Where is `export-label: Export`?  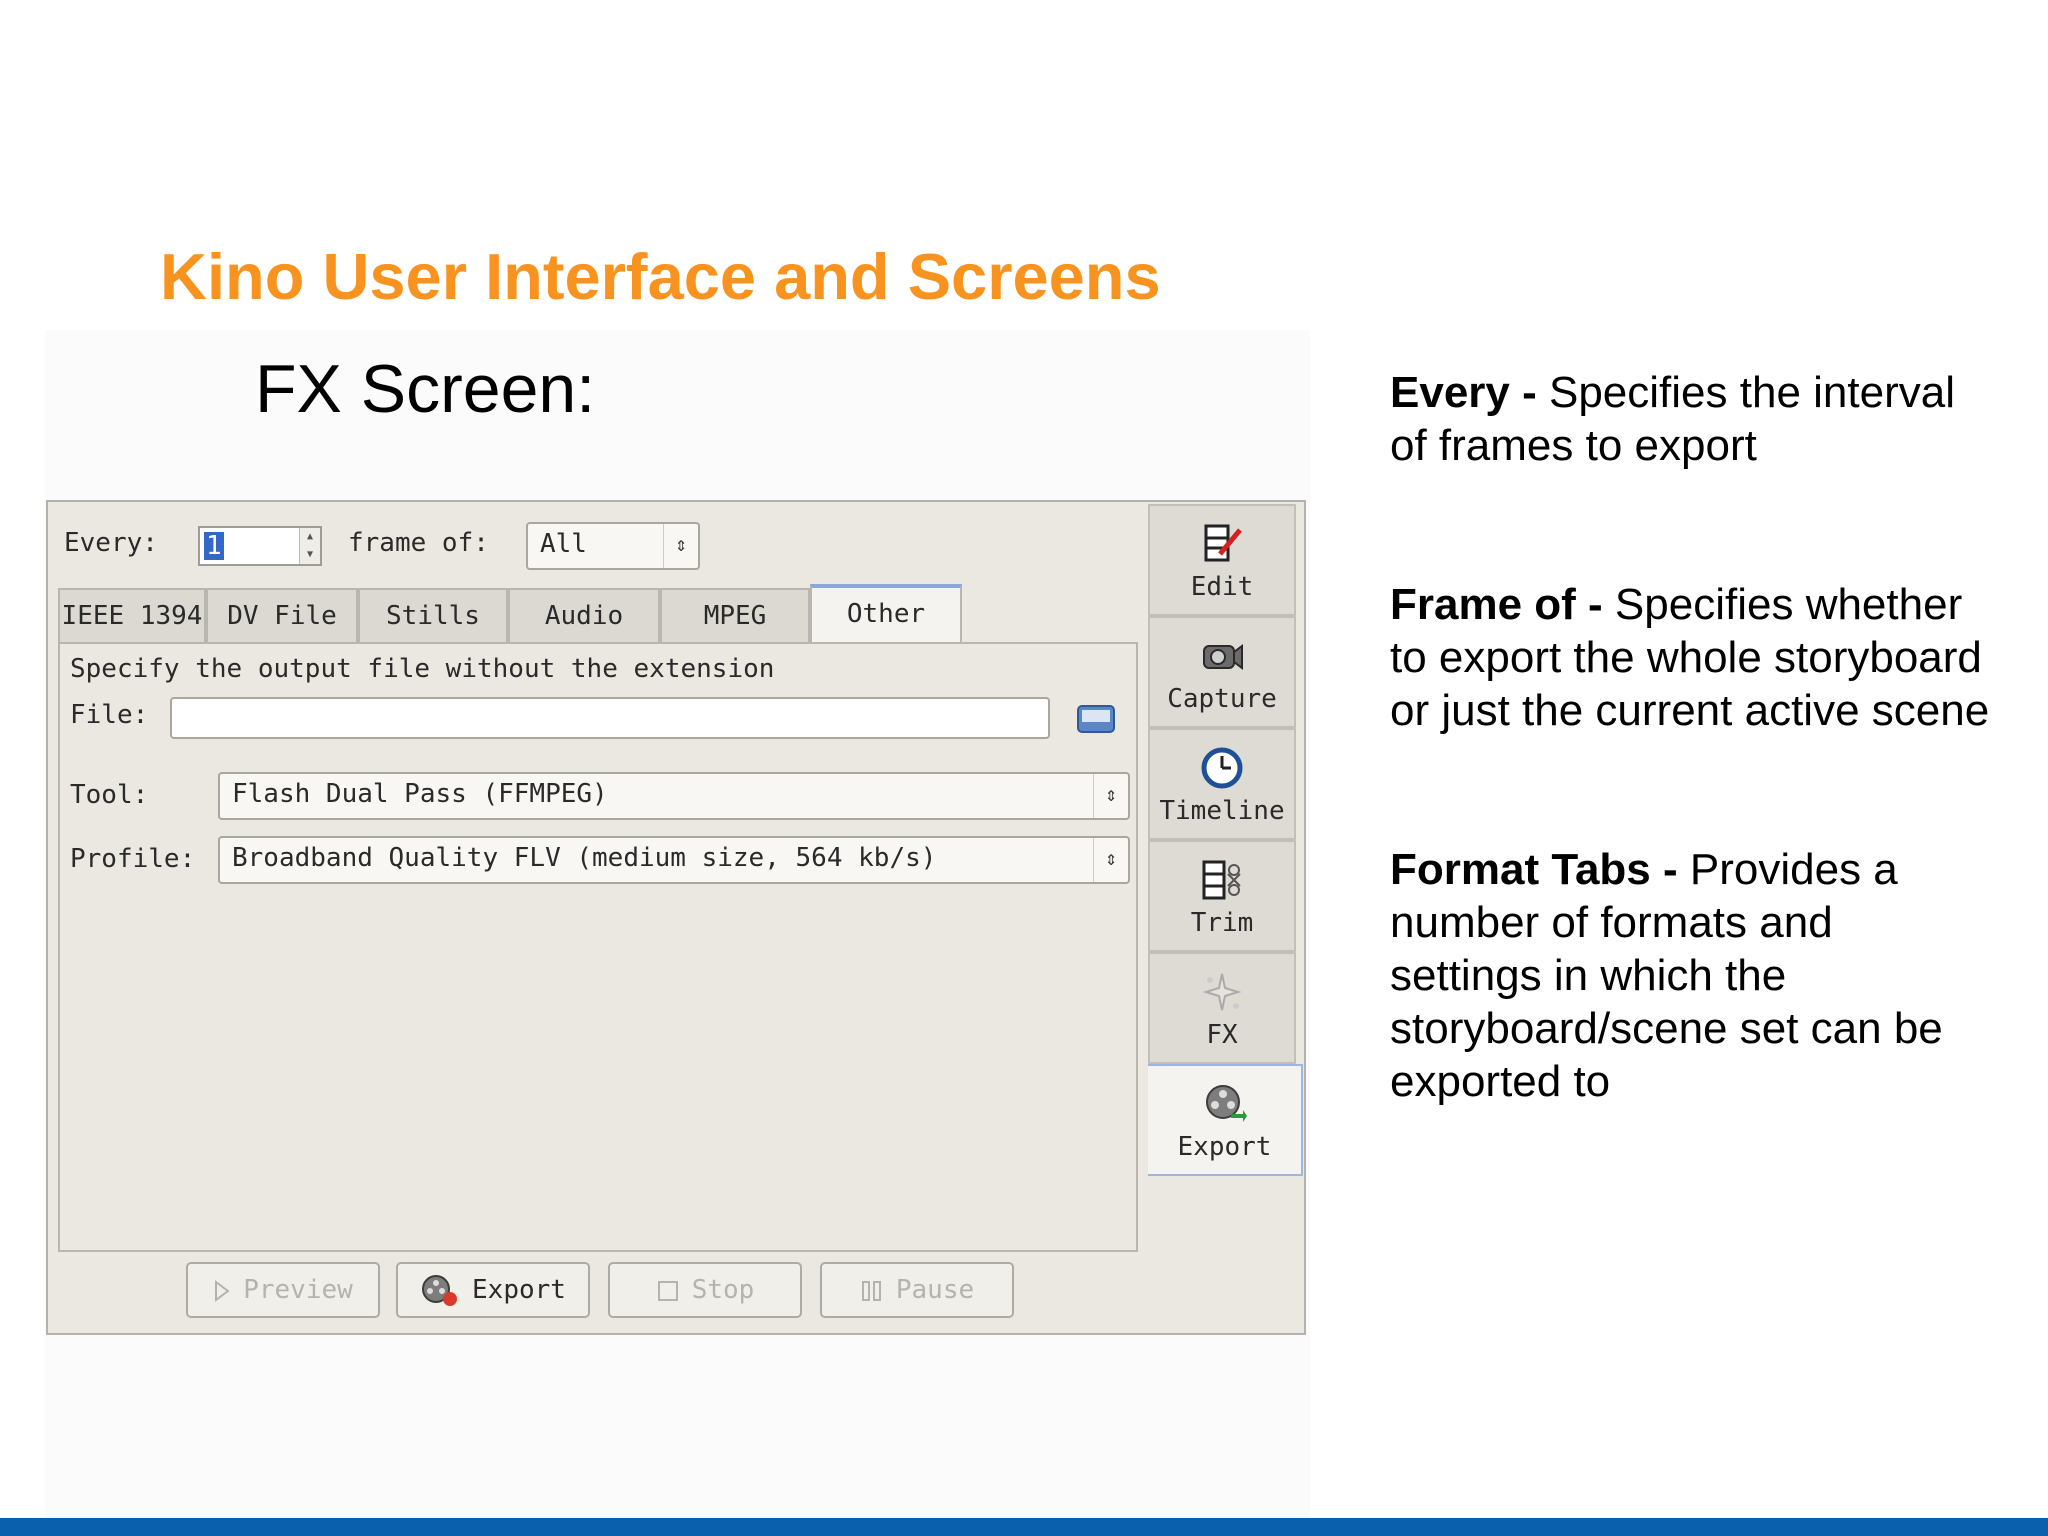 export-label: Export is located at coordinates (519, 1290).